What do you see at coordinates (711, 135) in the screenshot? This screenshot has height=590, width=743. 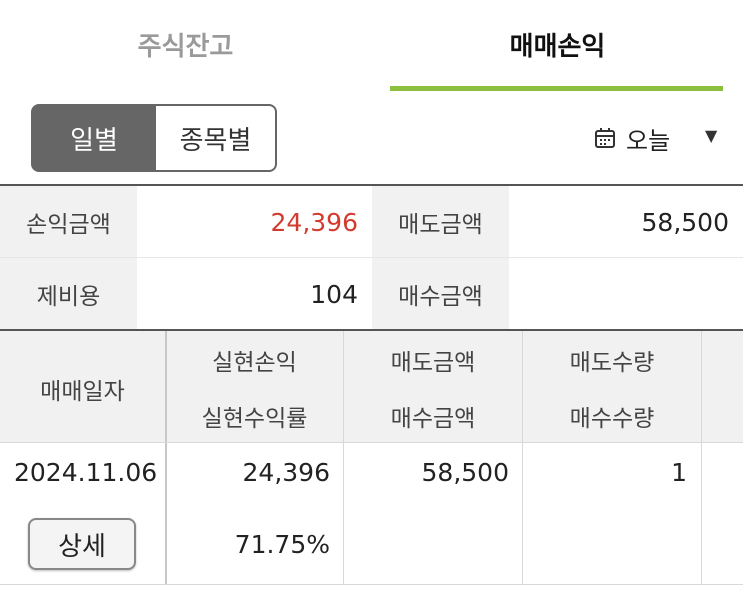 I see `chevron-down-icon: ▼` at bounding box center [711, 135].